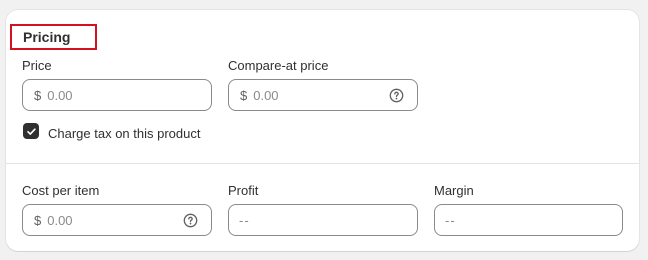 The width and height of the screenshot is (648, 260). What do you see at coordinates (117, 220) in the screenshot?
I see `cost-per-item-input: $ 0.00` at bounding box center [117, 220].